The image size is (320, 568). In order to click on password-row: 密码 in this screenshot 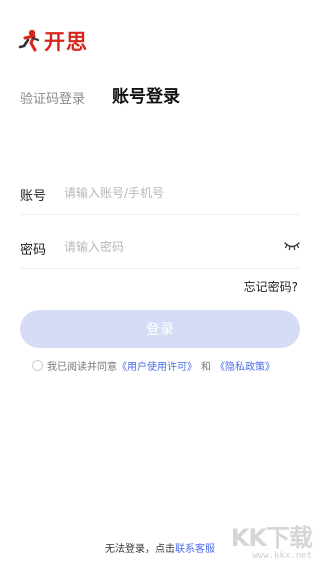, I will do `click(160, 246)`.